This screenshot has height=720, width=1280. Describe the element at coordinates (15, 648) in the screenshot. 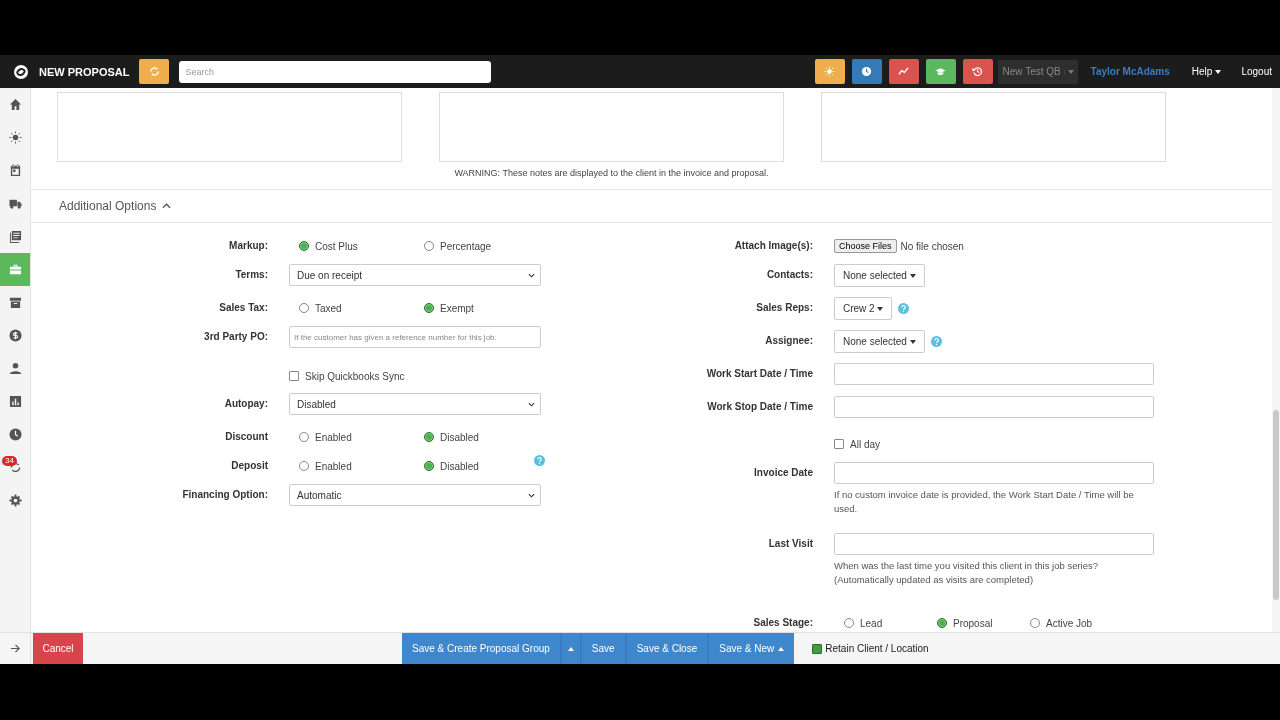

I see `arrow-right-icon` at that location.